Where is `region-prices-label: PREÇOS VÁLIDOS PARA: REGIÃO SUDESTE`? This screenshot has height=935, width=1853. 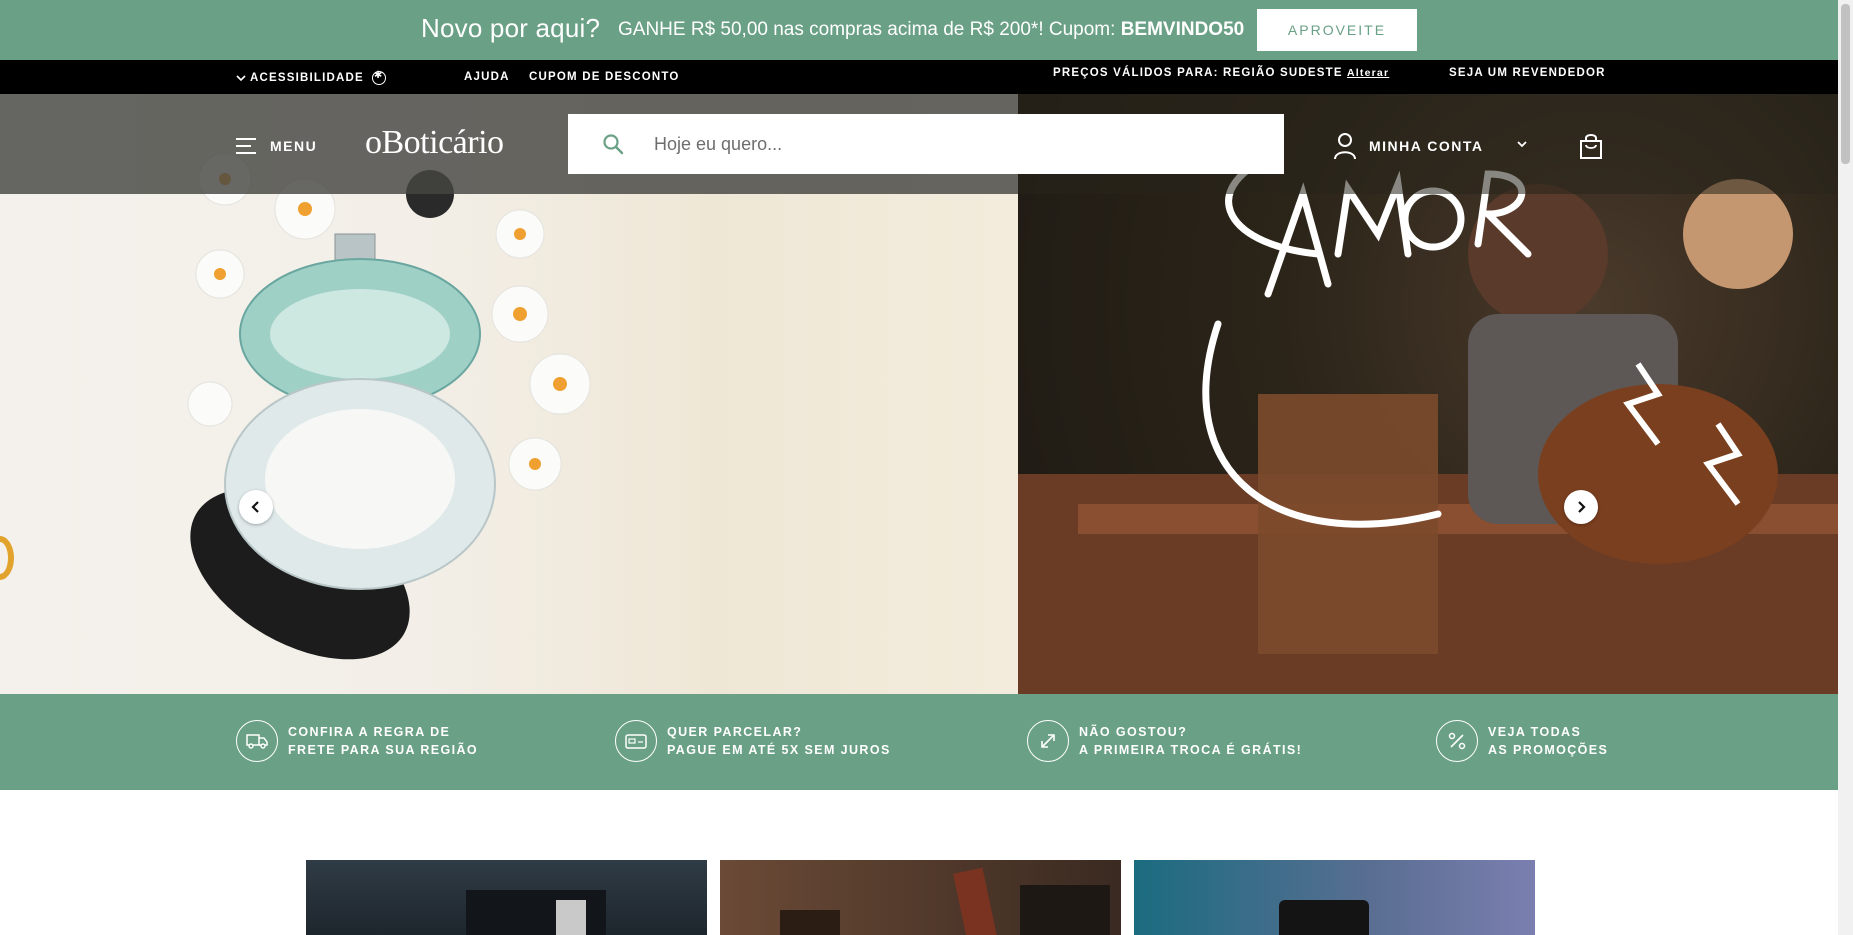 region-prices-label: PREÇOS VÁLIDOS PARA: REGIÃO SUDESTE is located at coordinates (1198, 73).